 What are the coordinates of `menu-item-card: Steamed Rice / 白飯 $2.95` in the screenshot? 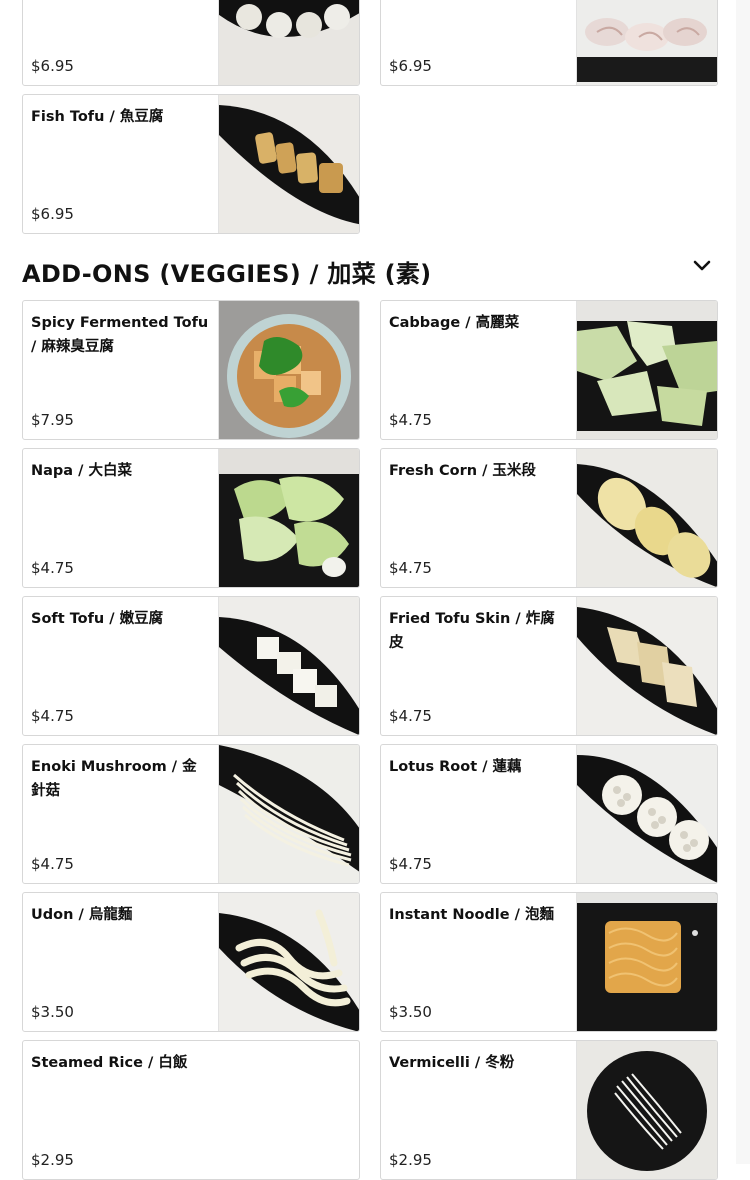 It's located at (191, 1110).